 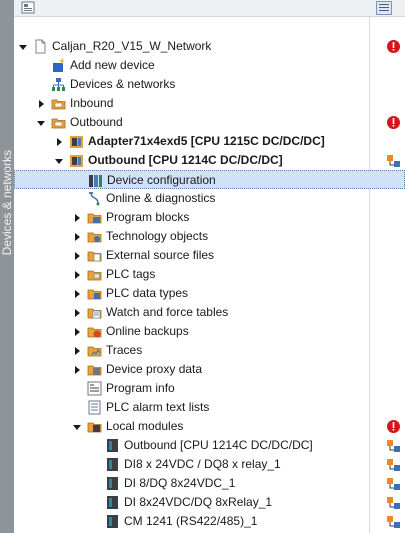 What do you see at coordinates (148, 217) in the screenshot?
I see `tree-item-label: Program blocks` at bounding box center [148, 217].